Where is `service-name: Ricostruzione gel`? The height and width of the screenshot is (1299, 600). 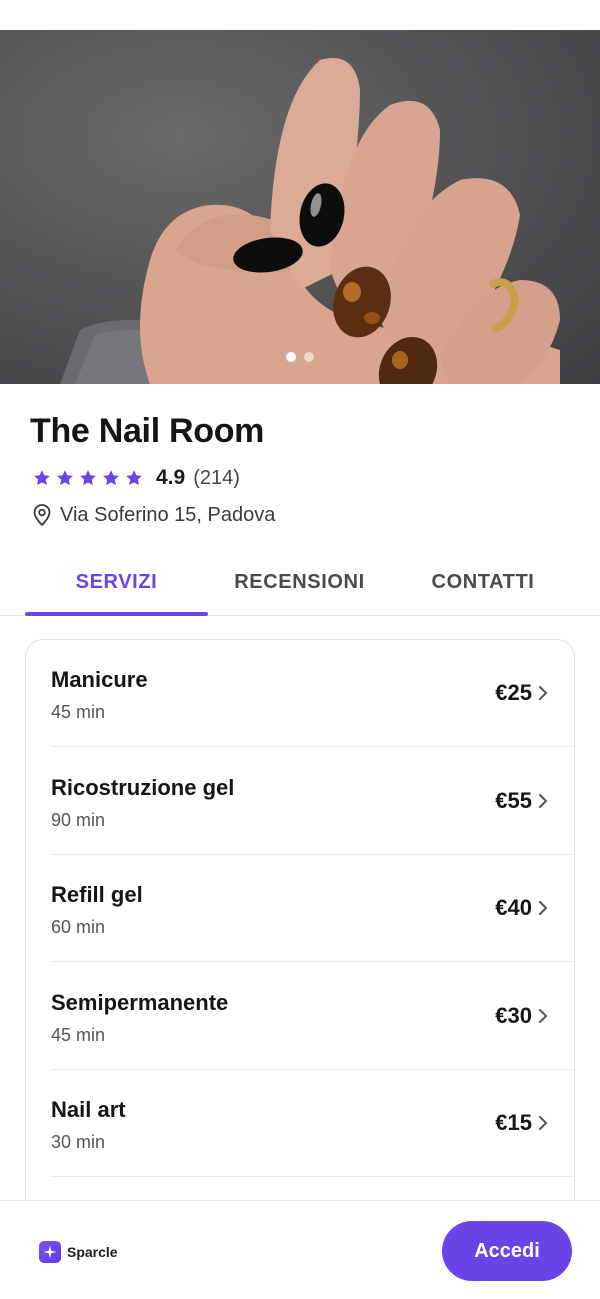 service-name: Ricostruzione gel is located at coordinates (143, 787).